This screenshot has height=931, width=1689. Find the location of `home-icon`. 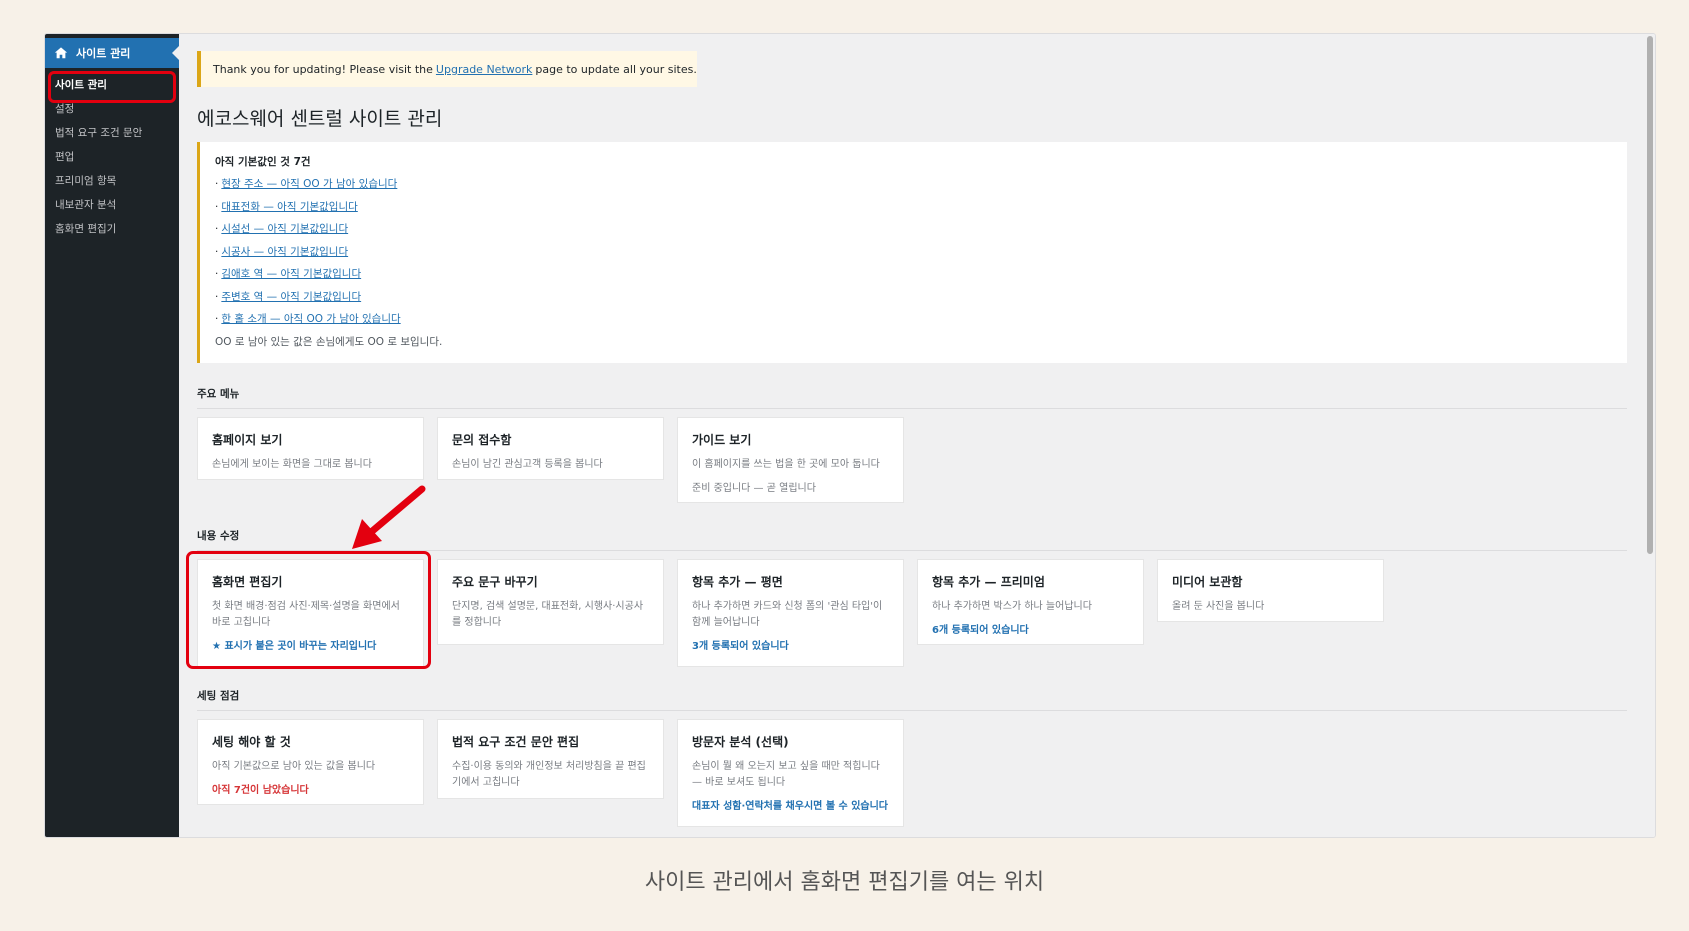

home-icon is located at coordinates (61, 53).